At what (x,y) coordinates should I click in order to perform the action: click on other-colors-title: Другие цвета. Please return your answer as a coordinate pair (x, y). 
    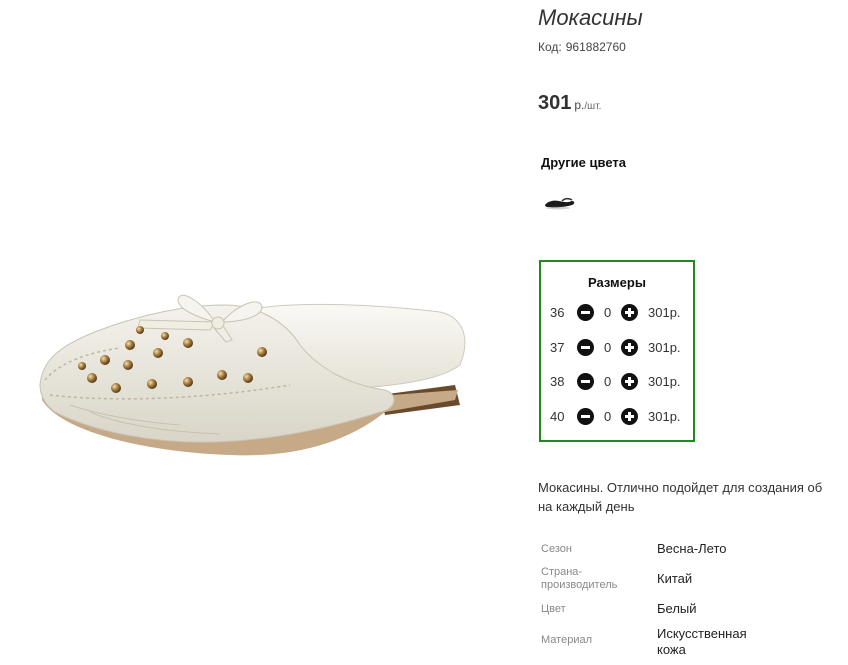
    Looking at the image, I should click on (583, 162).